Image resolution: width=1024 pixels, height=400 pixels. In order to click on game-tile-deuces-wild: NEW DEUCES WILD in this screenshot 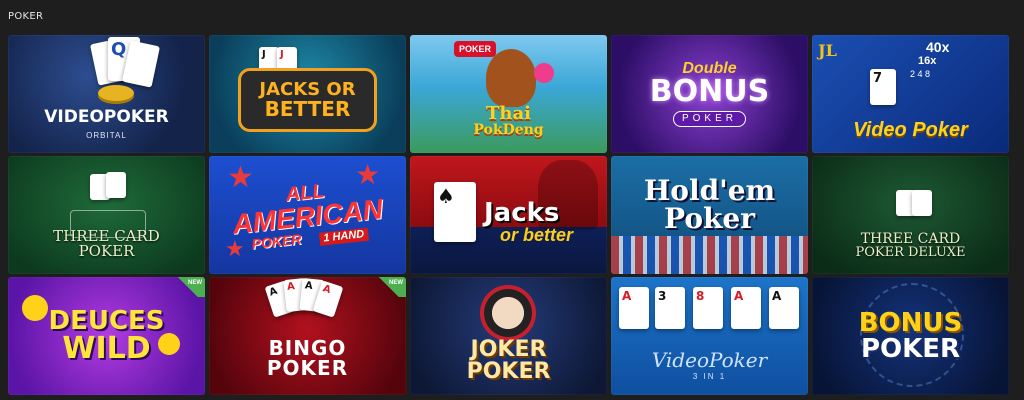, I will do `click(106, 336)`.